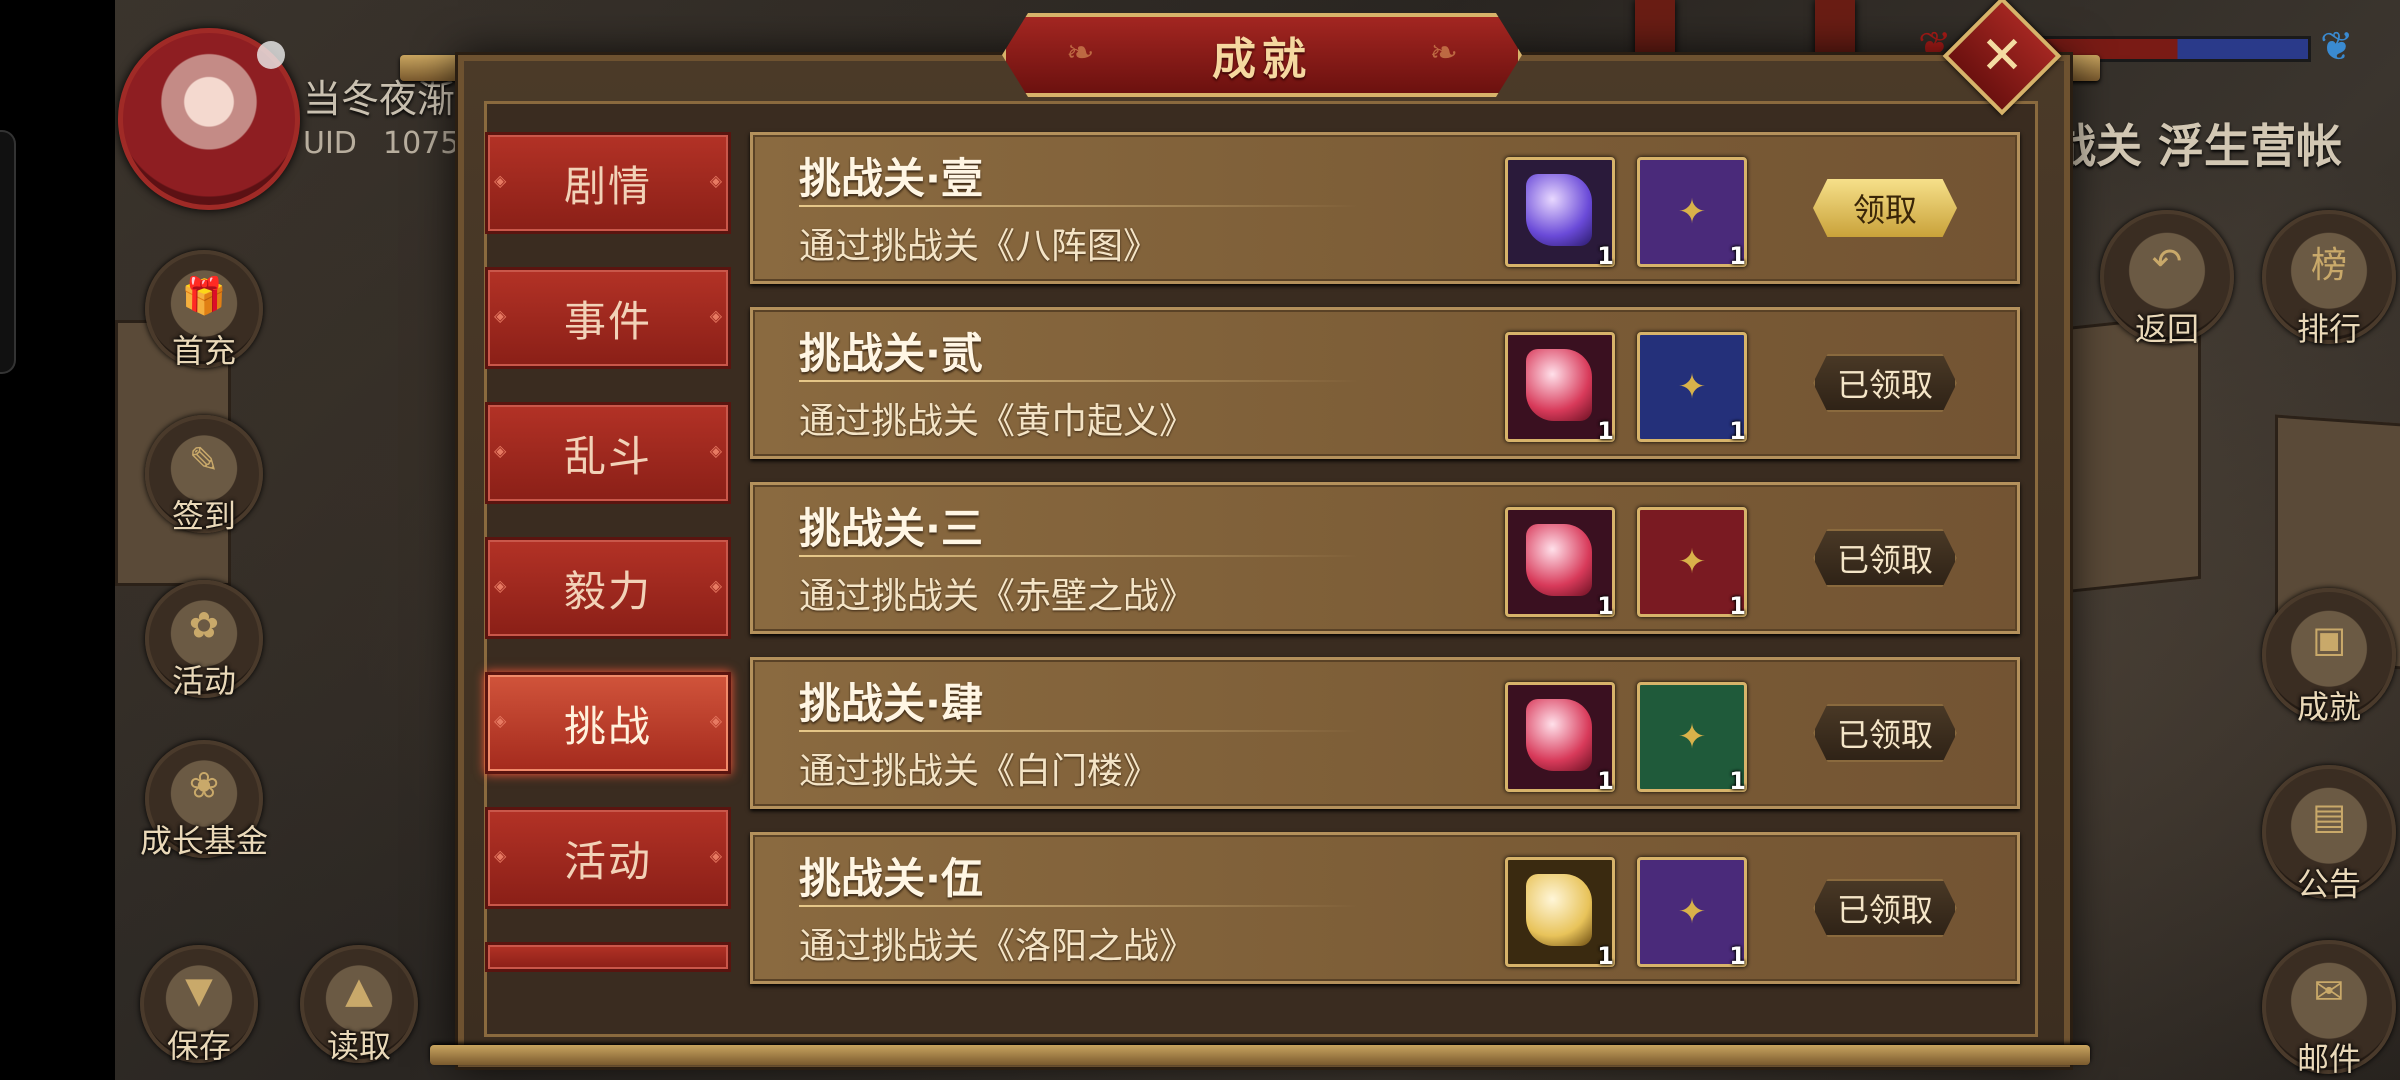  What do you see at coordinates (204, 786) in the screenshot?
I see `fund-icon: ❀` at bounding box center [204, 786].